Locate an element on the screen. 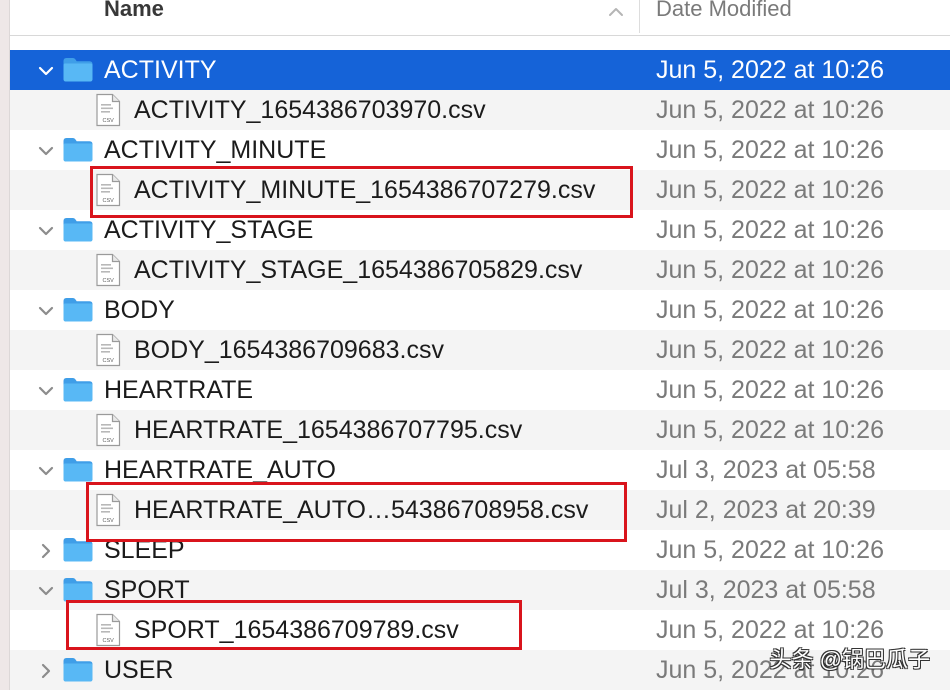 The width and height of the screenshot is (950, 690). folder-name: HEARTRATE is located at coordinates (178, 390).